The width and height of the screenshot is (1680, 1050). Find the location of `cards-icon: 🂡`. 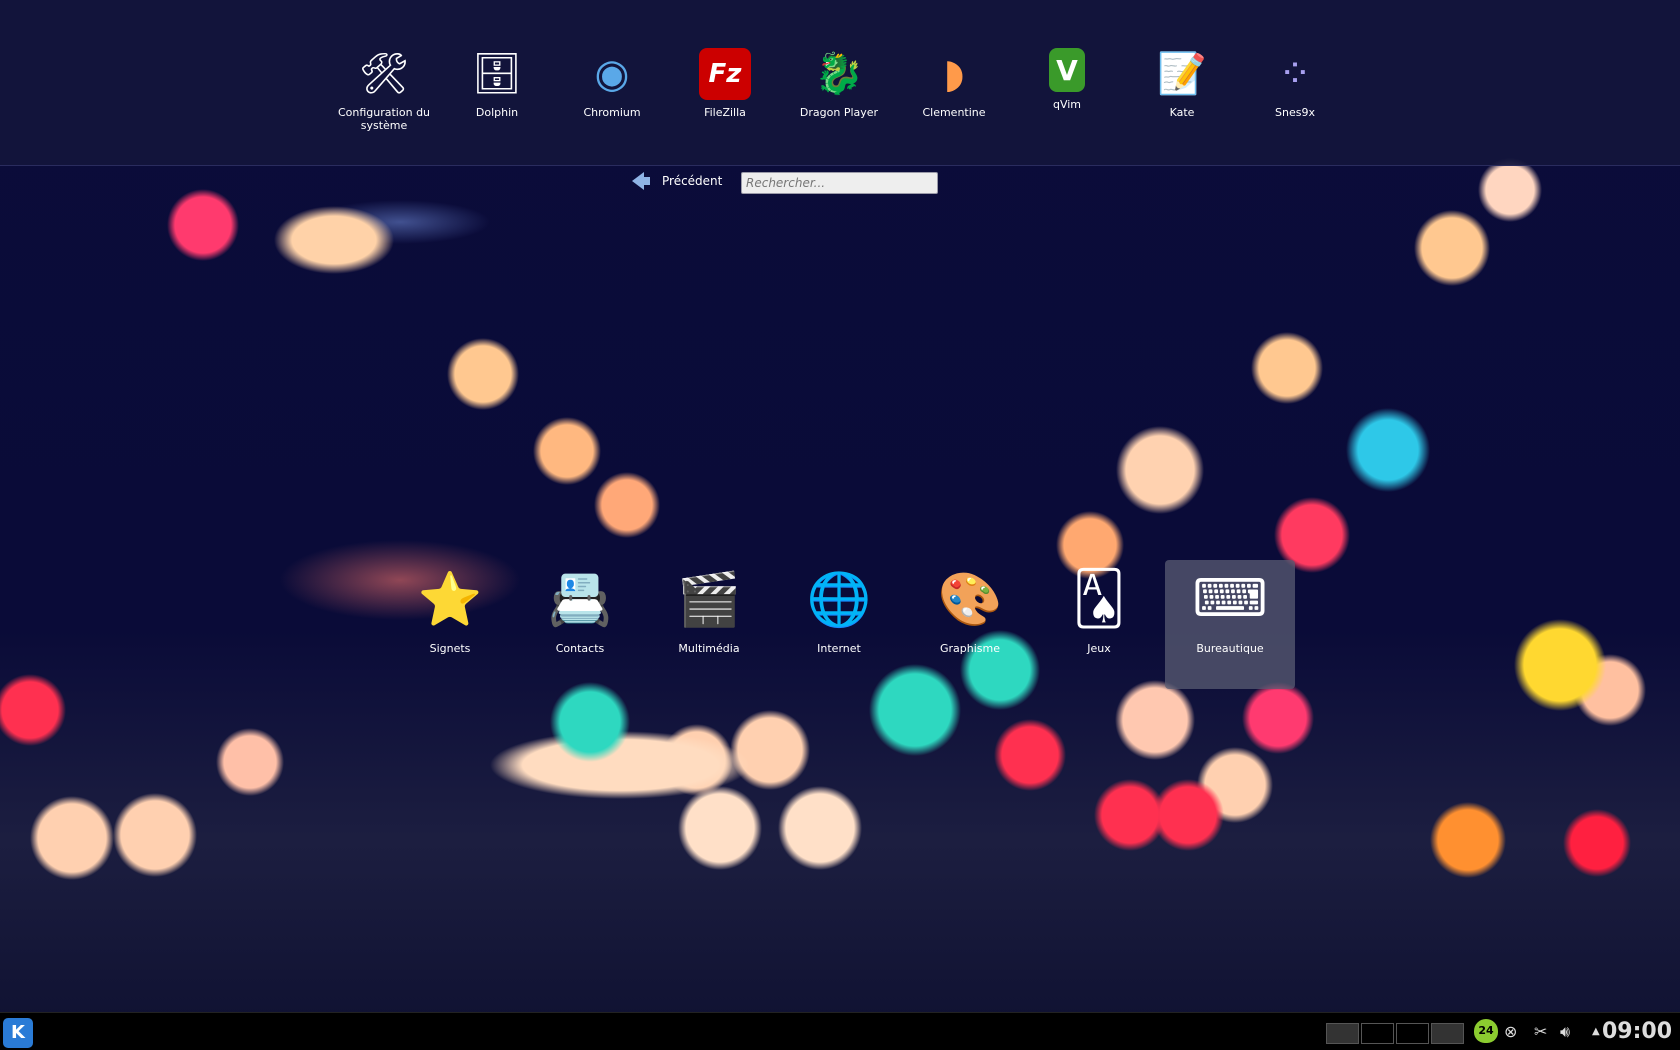

cards-icon: 🂡 is located at coordinates (1099, 599).